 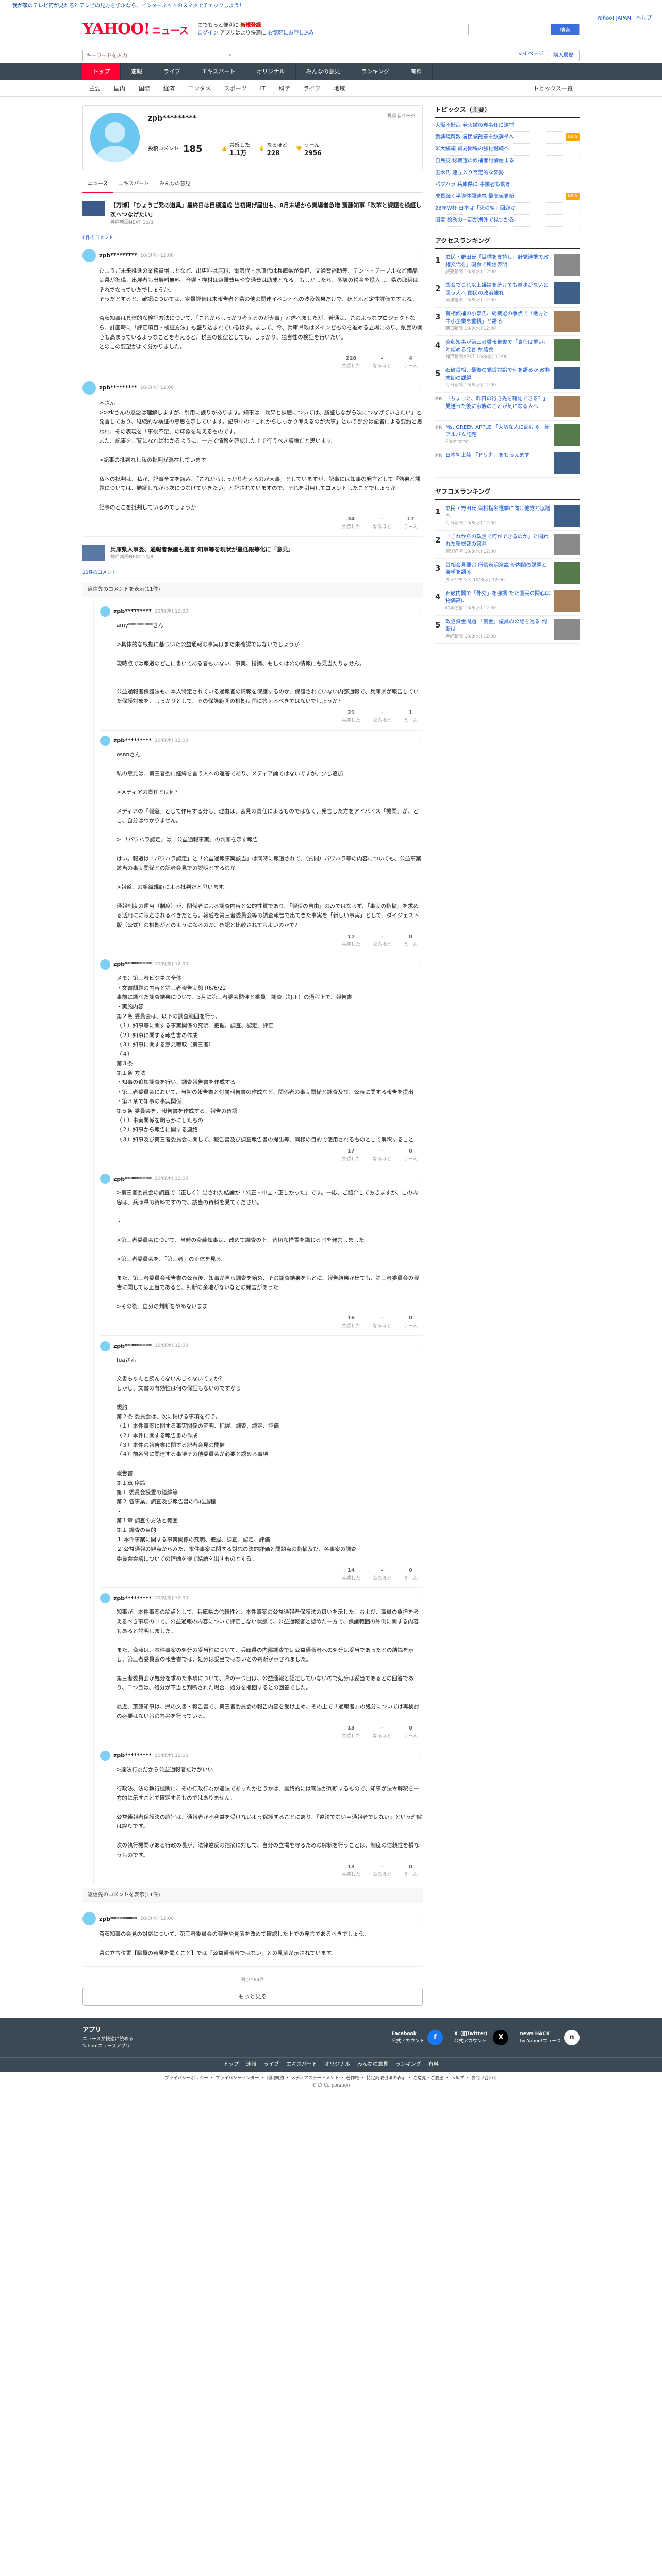 What do you see at coordinates (250, 25) in the screenshot?
I see `register-link: 新規登録` at bounding box center [250, 25].